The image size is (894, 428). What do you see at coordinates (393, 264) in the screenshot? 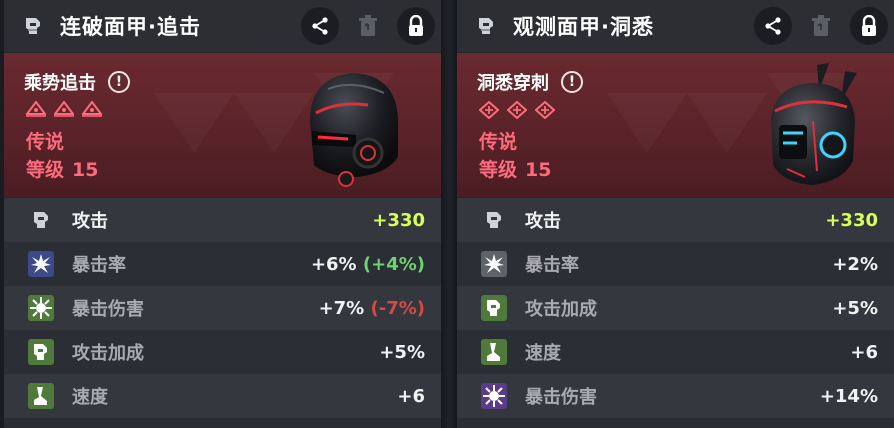
I see `stat-bonus: (+4%)` at bounding box center [393, 264].